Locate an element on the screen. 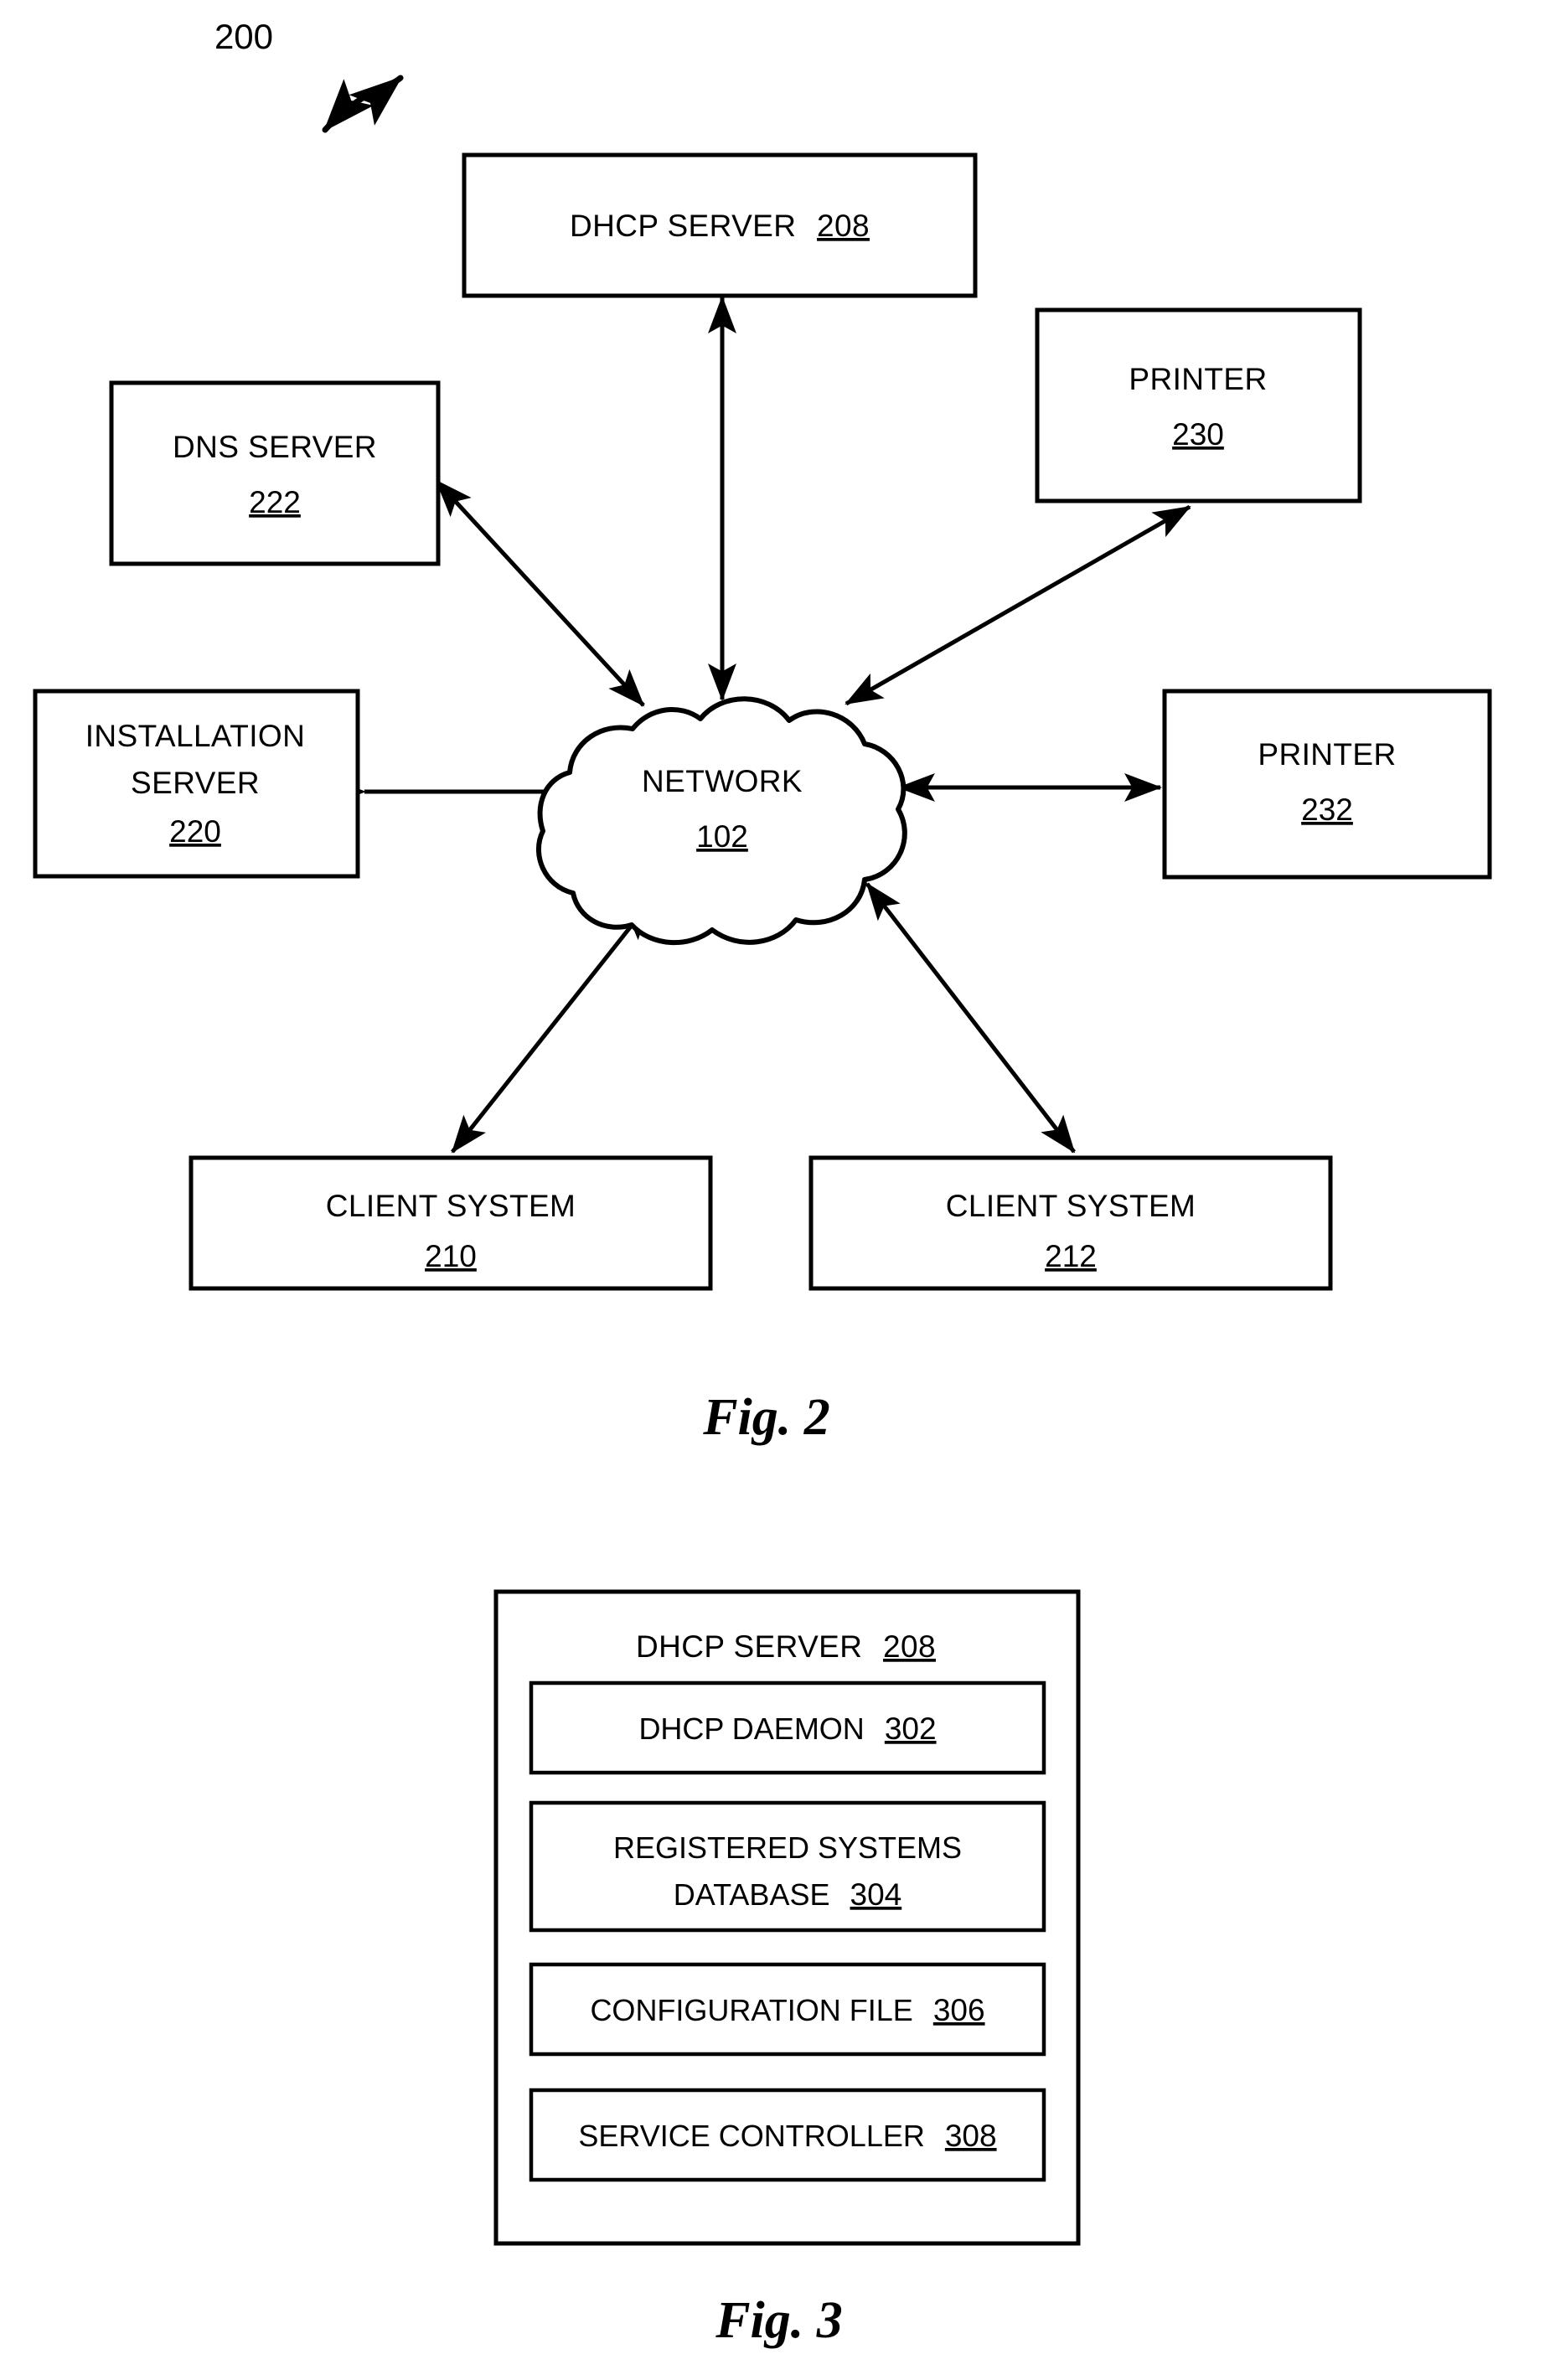 The height and width of the screenshot is (2380, 1560). node-network-cloud-102: NETWORK 102 is located at coordinates (721, 821).